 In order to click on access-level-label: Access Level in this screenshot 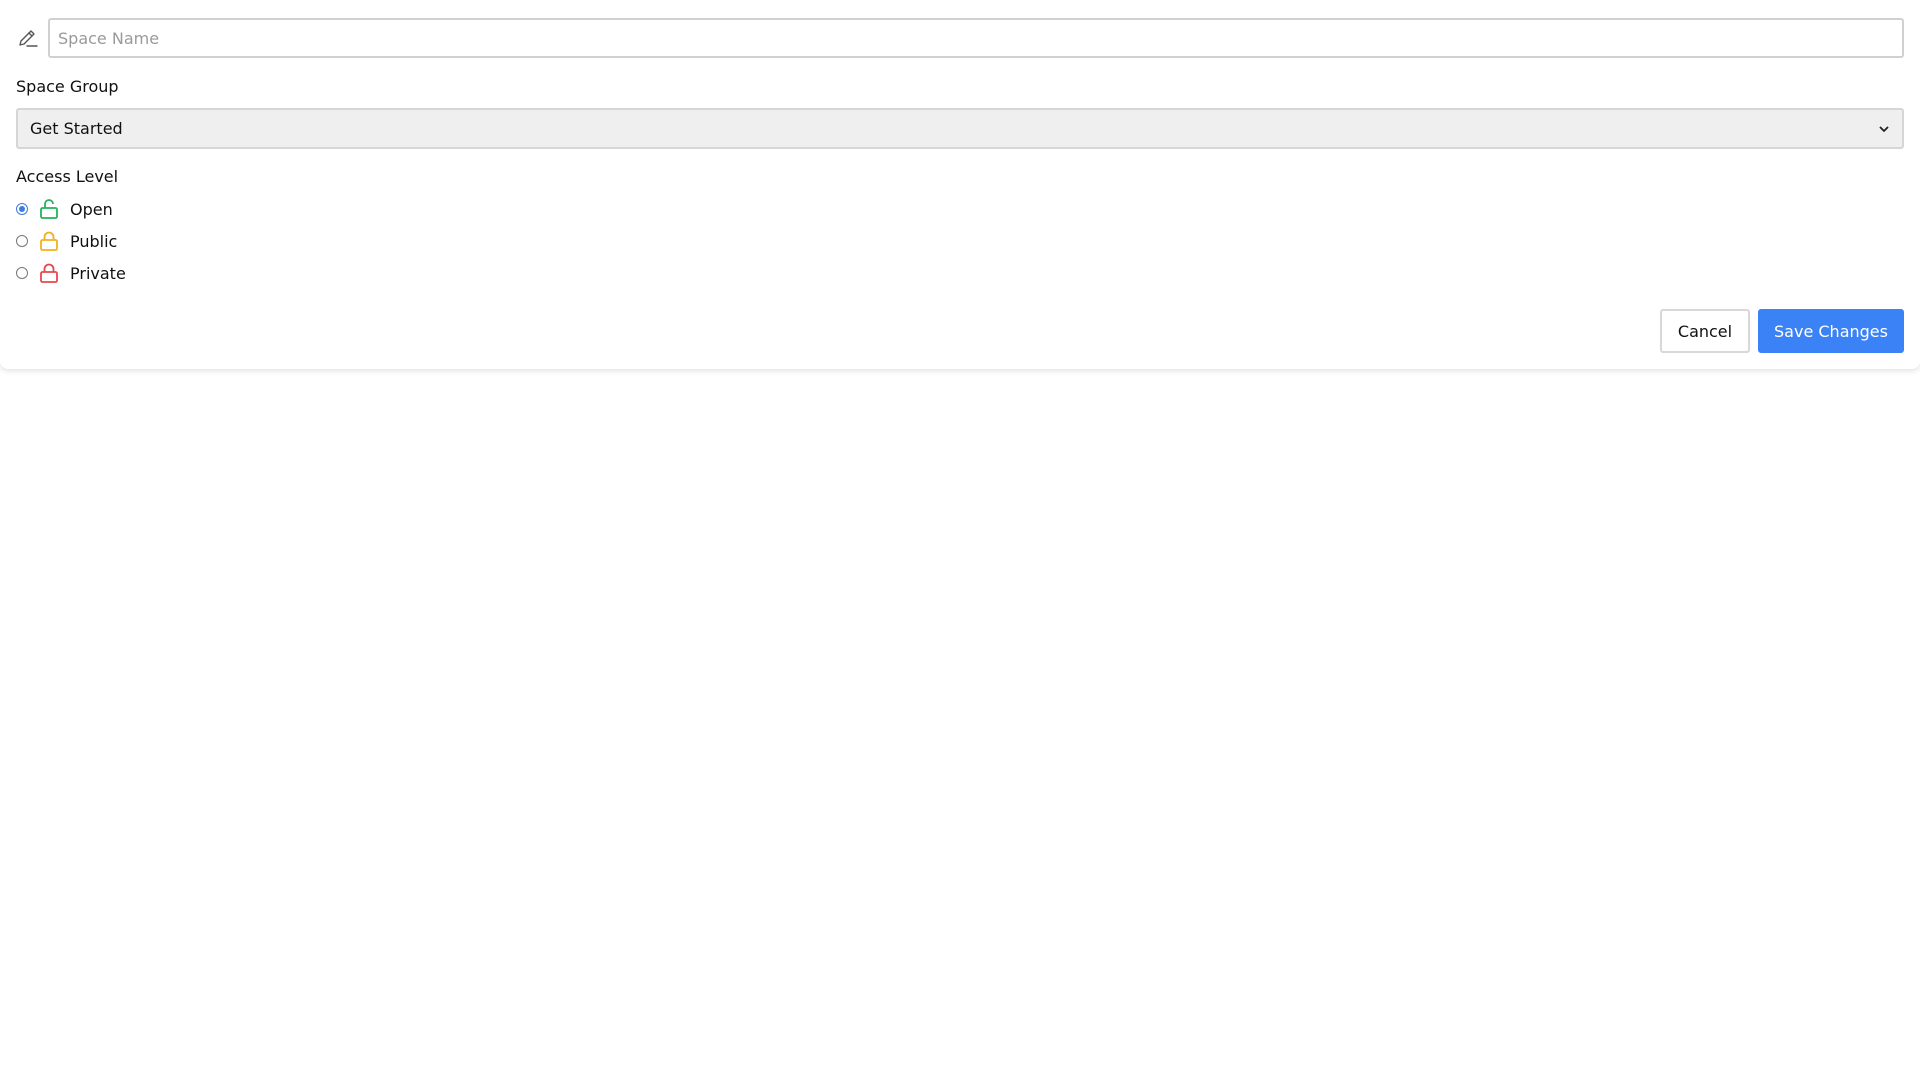, I will do `click(67, 176)`.